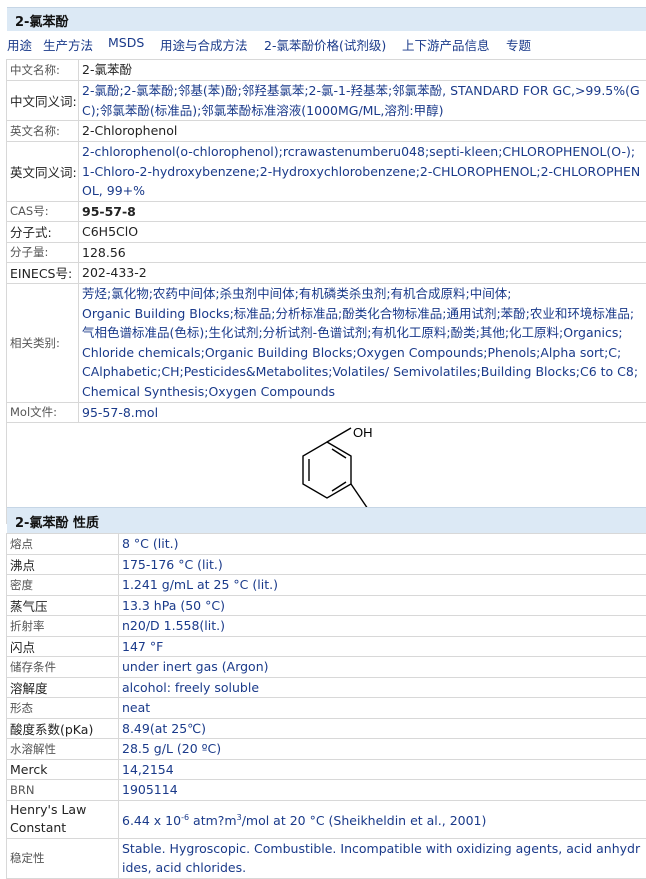 The image size is (646, 879). Describe the element at coordinates (63, 626) in the screenshot. I see `property-label: 折射率` at that location.